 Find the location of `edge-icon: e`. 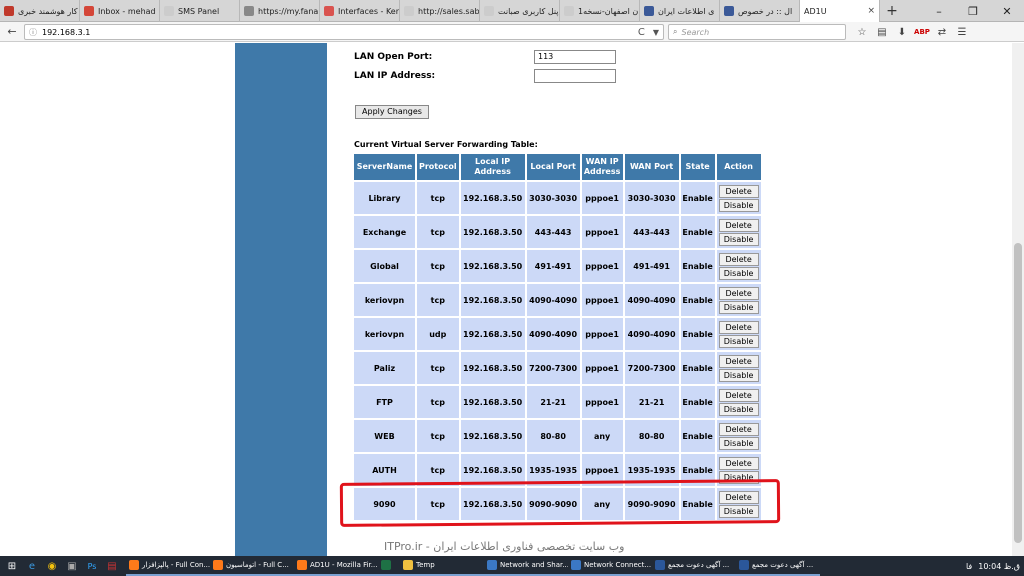

edge-icon: e is located at coordinates (32, 566).